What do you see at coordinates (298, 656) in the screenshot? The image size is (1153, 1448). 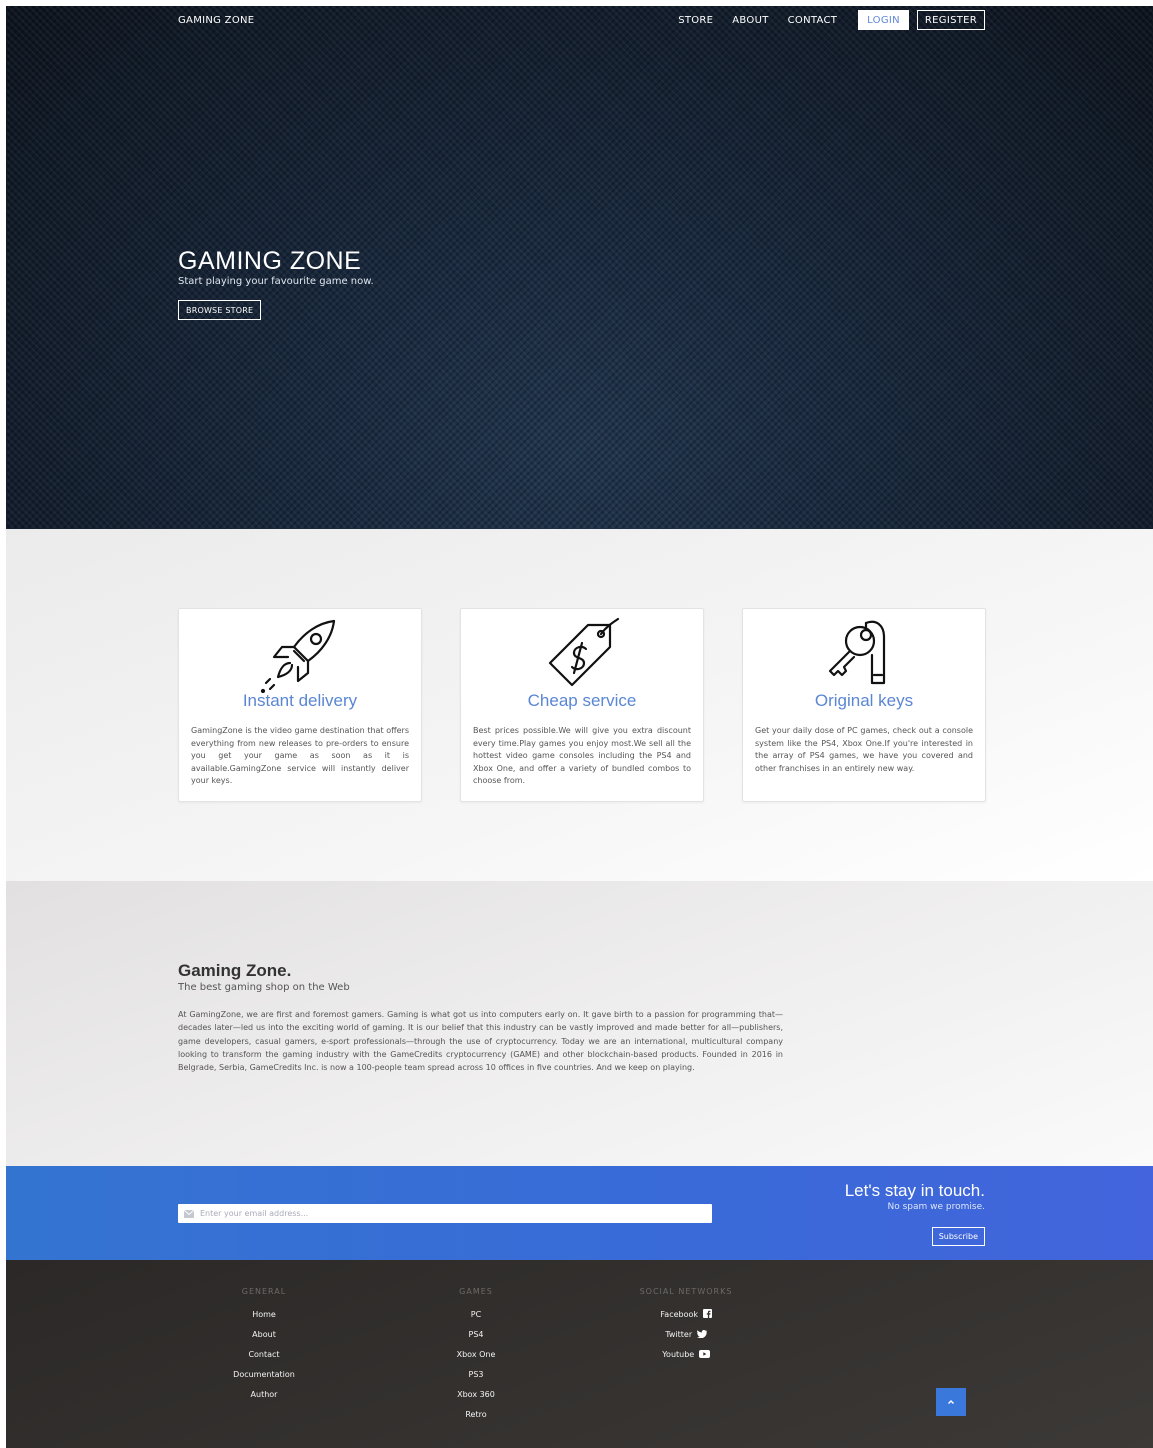 I see `rocket-icon` at bounding box center [298, 656].